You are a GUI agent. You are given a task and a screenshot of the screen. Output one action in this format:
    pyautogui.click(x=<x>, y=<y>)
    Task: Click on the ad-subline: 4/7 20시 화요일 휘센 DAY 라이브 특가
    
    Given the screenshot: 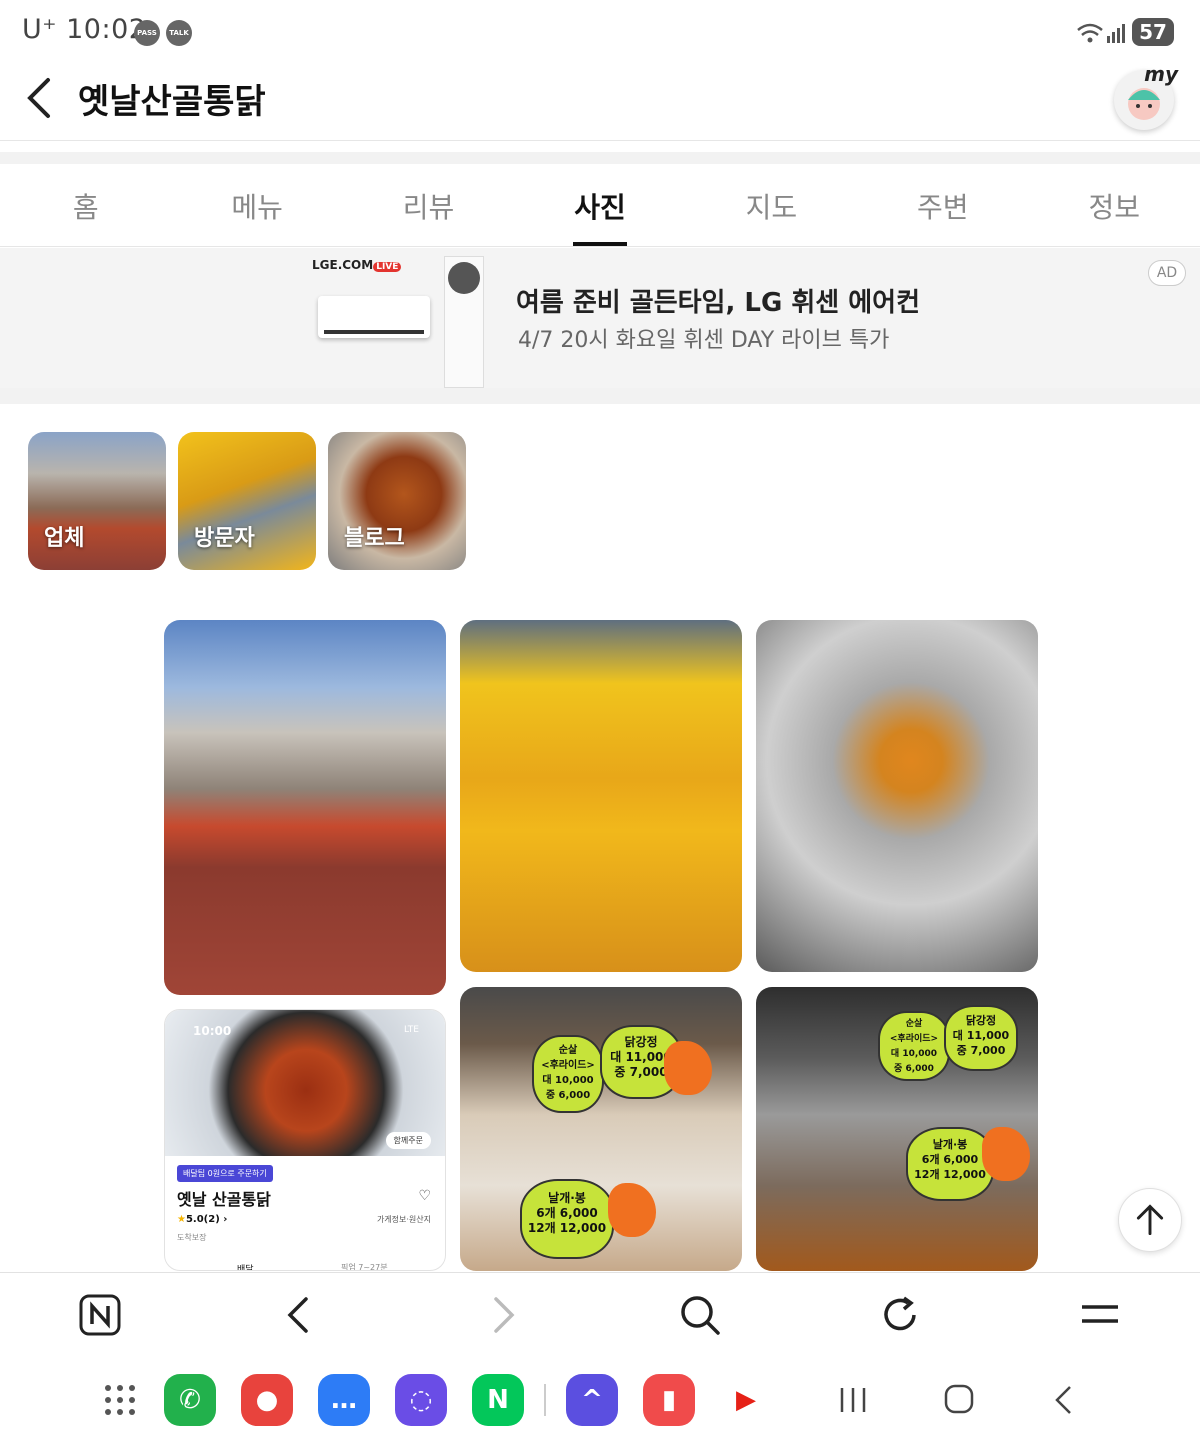 What is the action you would take?
    pyautogui.click(x=704, y=340)
    